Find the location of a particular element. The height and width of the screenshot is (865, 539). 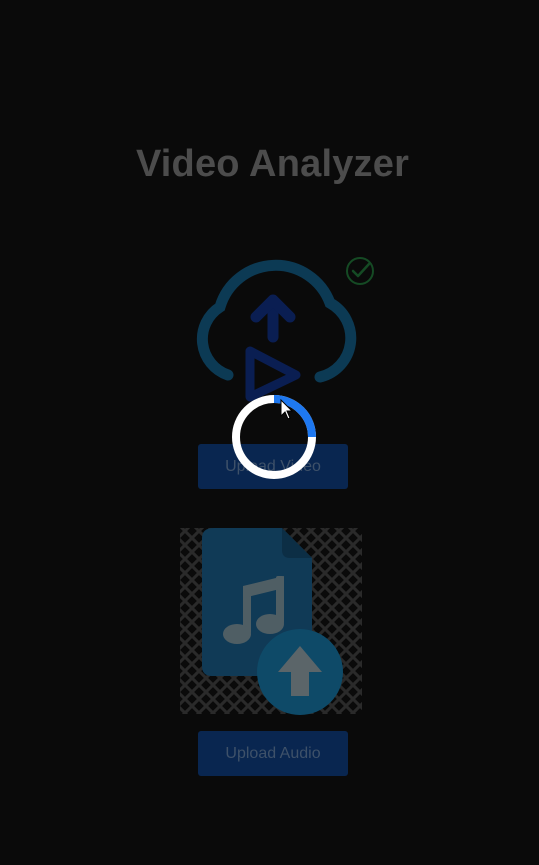

mouse-pointer-icon is located at coordinates (287, 409).